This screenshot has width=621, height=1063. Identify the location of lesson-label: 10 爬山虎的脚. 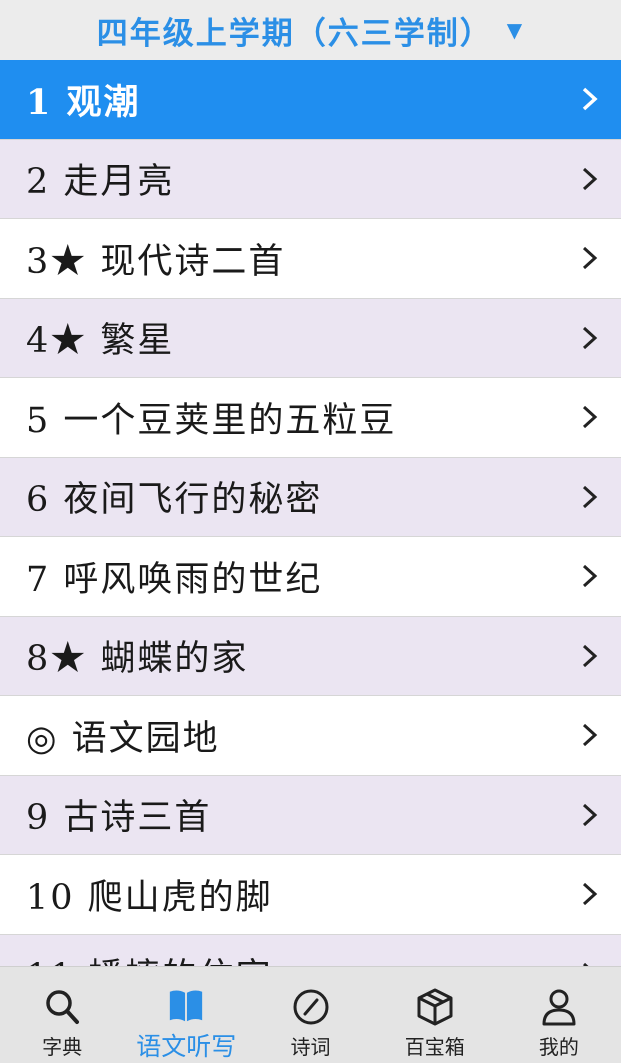
(149, 897).